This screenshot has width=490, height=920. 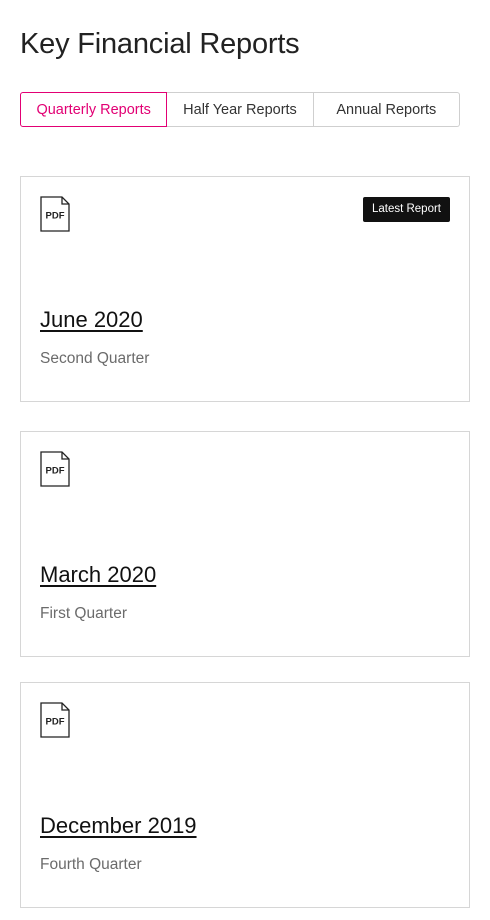 I want to click on report-title-link: December 2019, so click(x=118, y=826).